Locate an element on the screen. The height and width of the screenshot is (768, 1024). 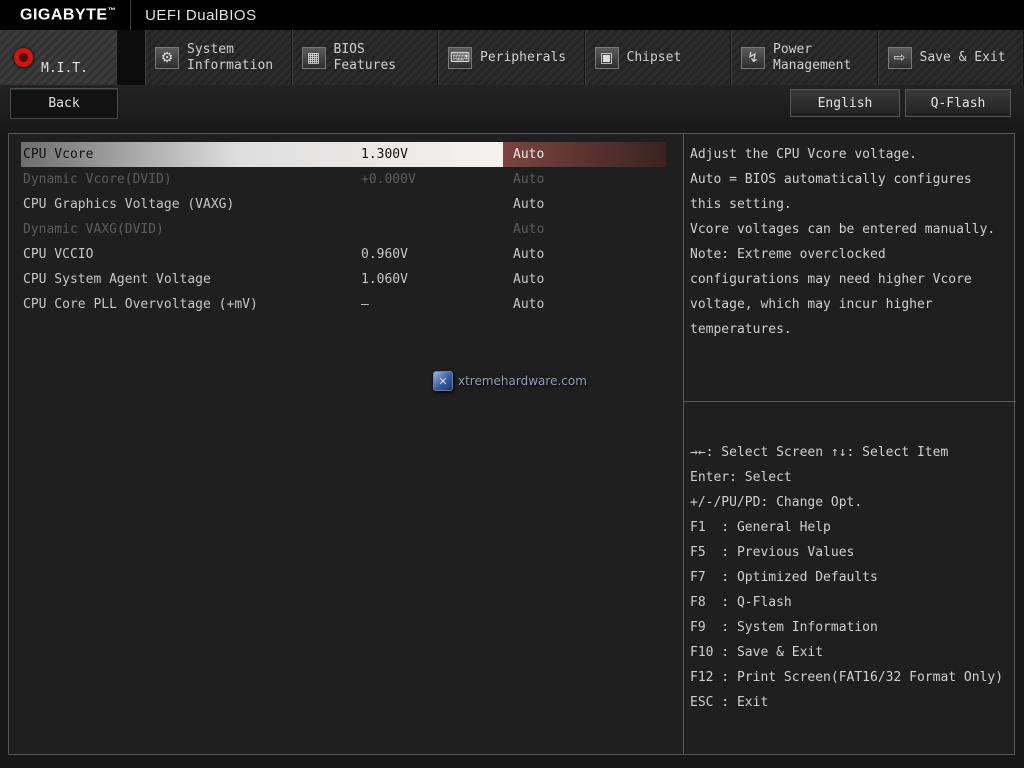
setting-row-cpu-core-pll: CPU Core PLL Overvoltage (+mV) – Auto is located at coordinates (343, 304).